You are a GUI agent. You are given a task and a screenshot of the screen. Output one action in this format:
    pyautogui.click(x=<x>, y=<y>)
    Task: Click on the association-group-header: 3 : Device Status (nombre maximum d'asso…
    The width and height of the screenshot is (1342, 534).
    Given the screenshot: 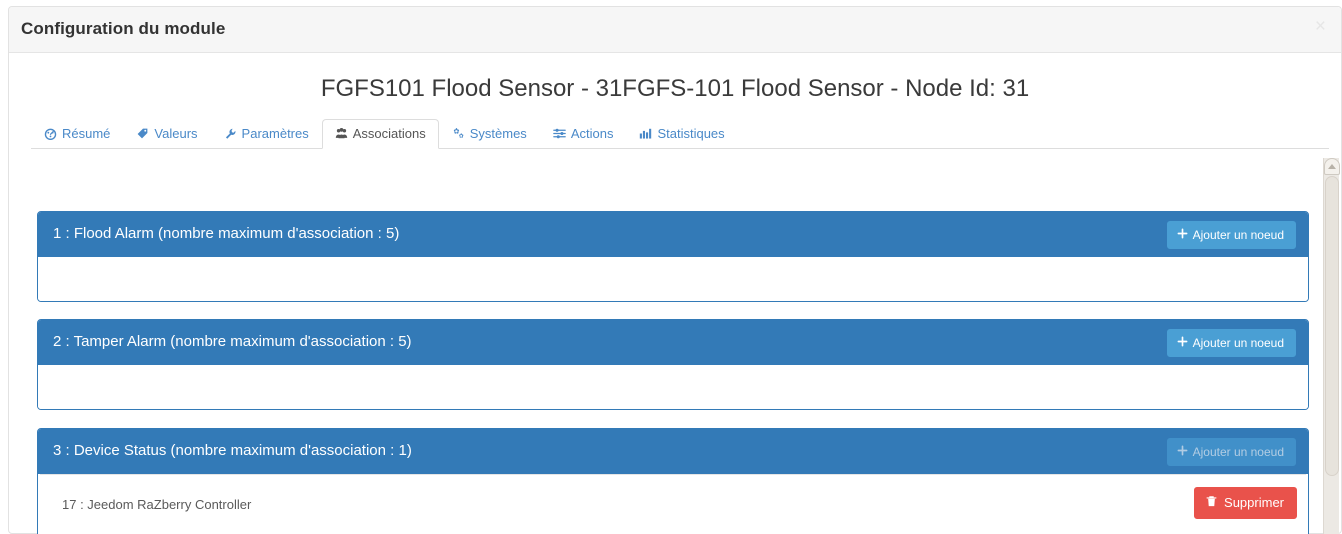 What is the action you would take?
    pyautogui.click(x=673, y=451)
    